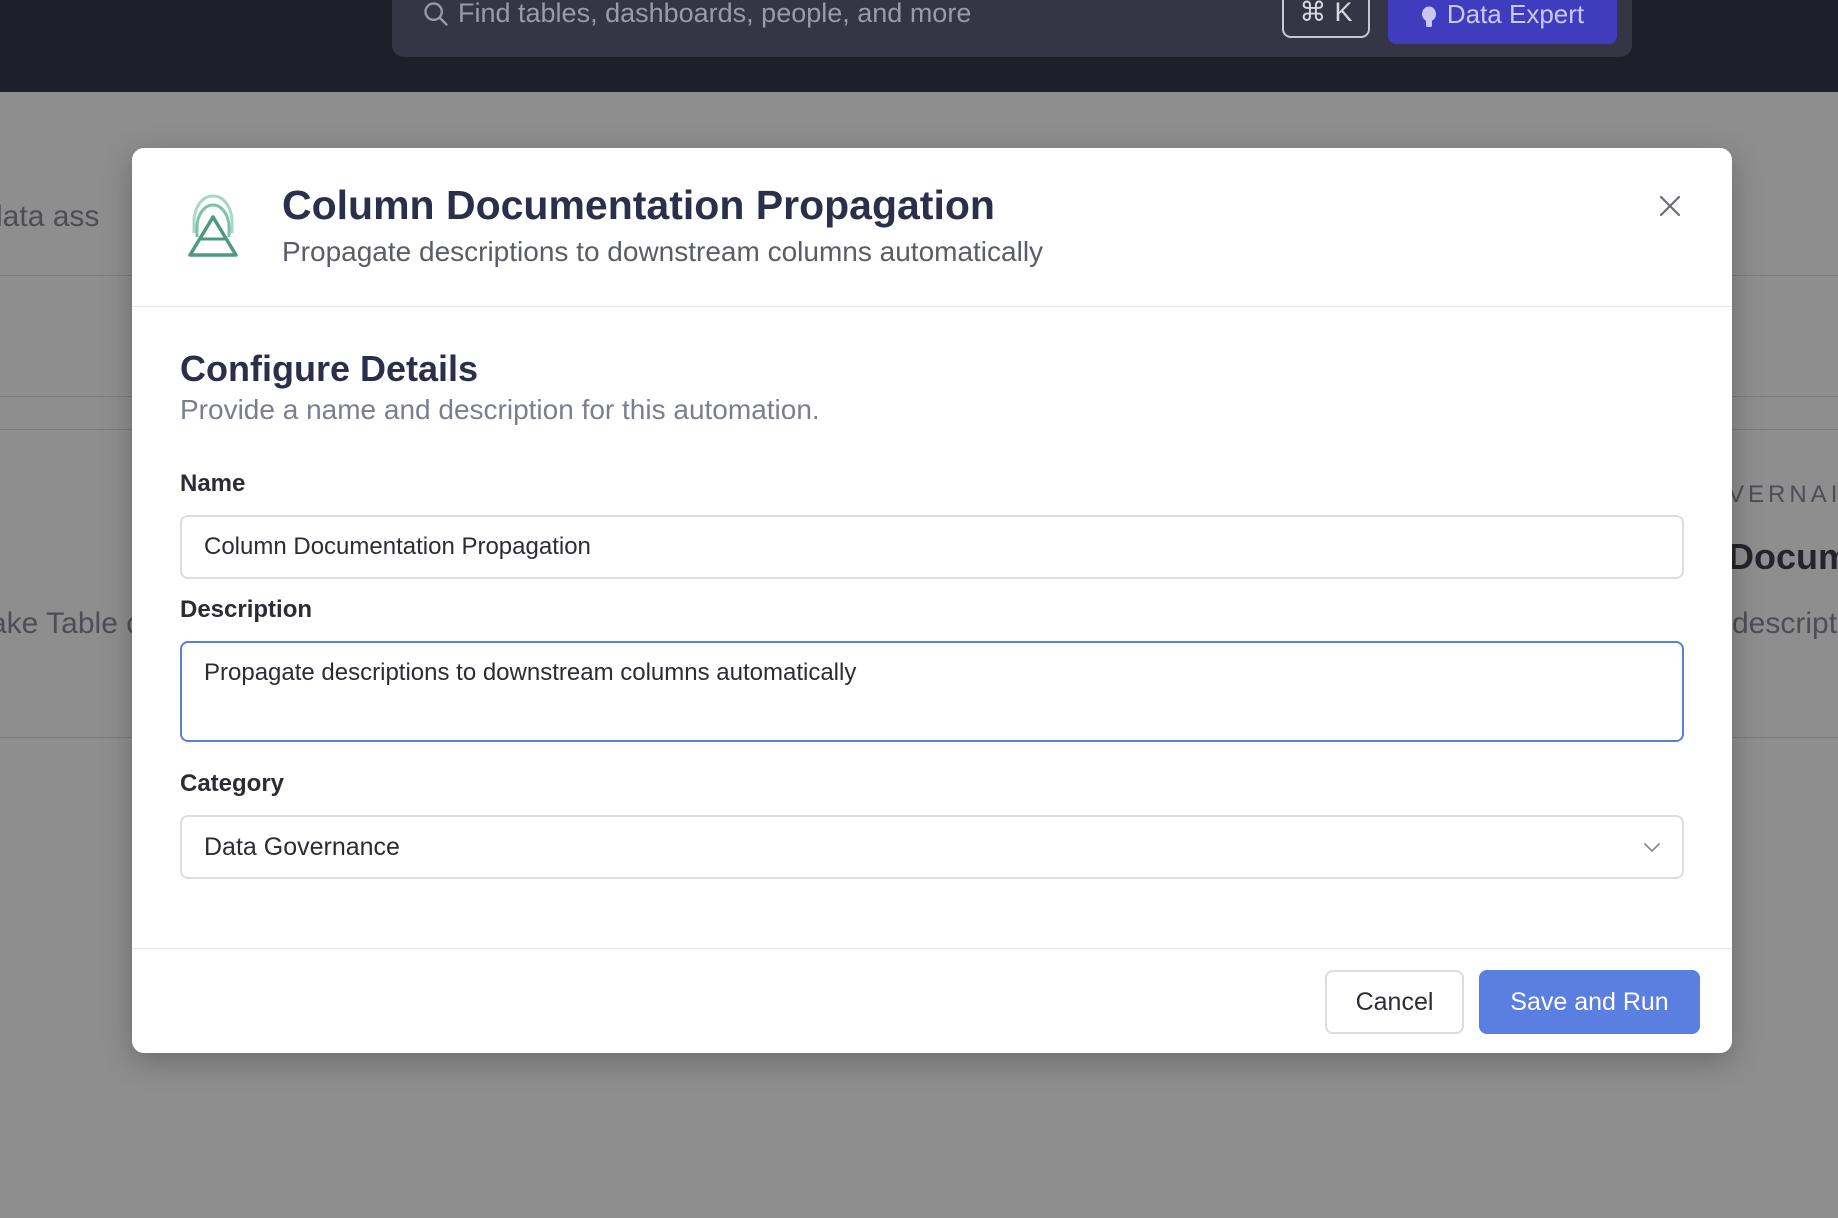  I want to click on keyboard-shortcut-badge: ⌘ K, so click(1326, 19).